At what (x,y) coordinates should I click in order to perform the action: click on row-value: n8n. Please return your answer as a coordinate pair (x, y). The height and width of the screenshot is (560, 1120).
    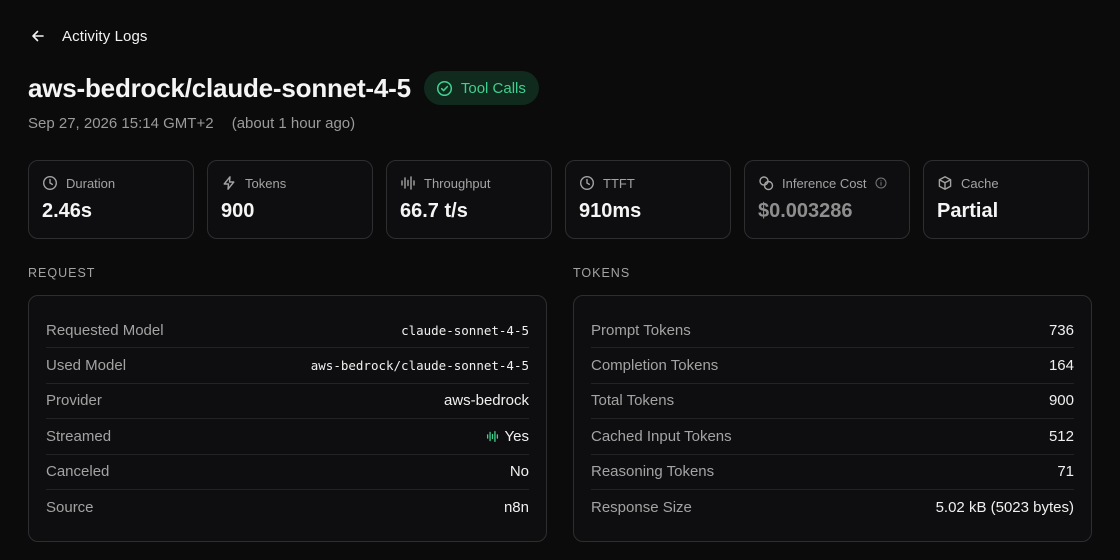
    Looking at the image, I should click on (516, 508).